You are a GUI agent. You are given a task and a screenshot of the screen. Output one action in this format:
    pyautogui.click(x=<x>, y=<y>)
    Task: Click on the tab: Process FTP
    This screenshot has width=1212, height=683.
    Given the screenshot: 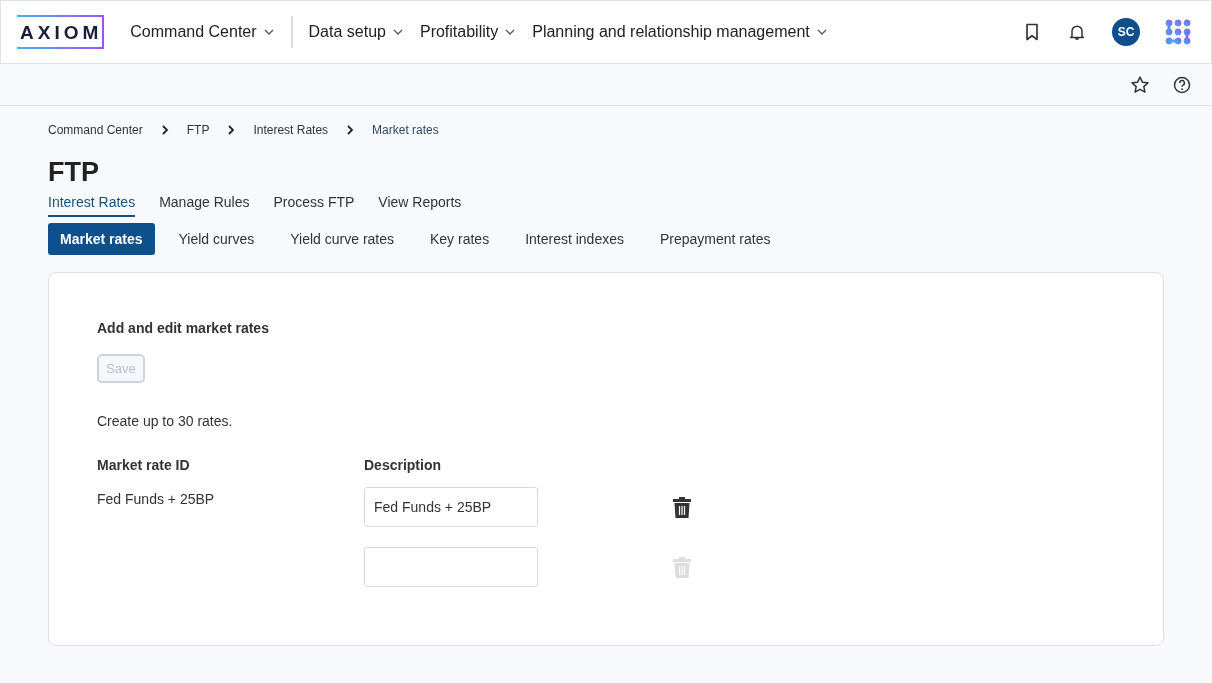 What is the action you would take?
    pyautogui.click(x=314, y=204)
    